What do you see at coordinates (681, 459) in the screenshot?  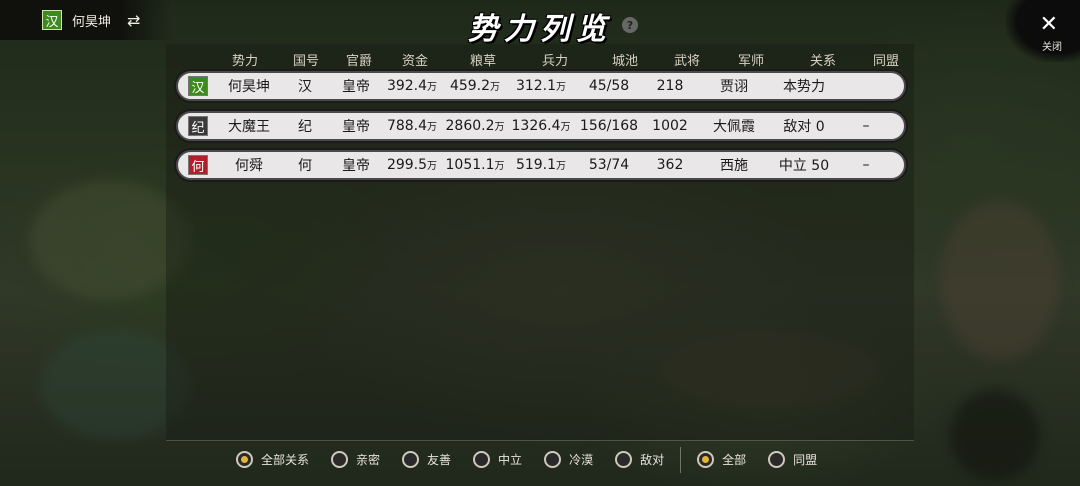 I see `filter-divider` at bounding box center [681, 459].